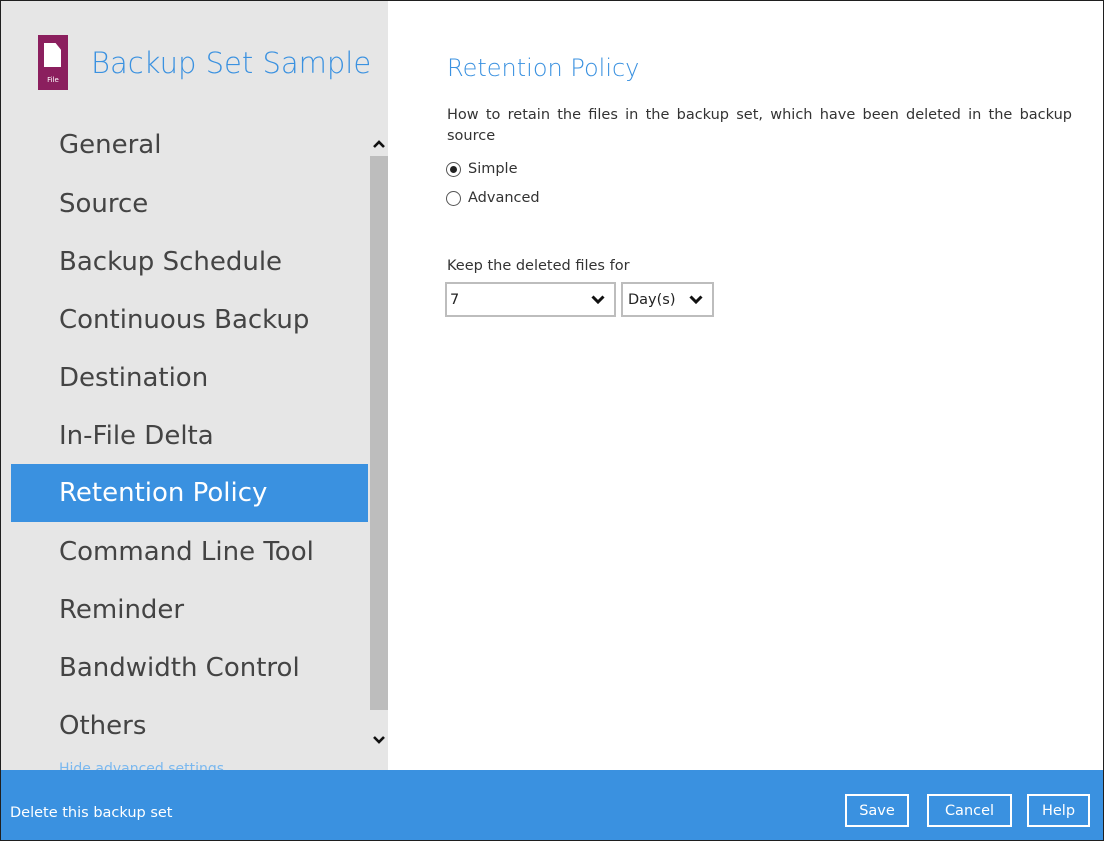 The image size is (1104, 841). What do you see at coordinates (189, 204) in the screenshot?
I see `sidebar-item-source: Source` at bounding box center [189, 204].